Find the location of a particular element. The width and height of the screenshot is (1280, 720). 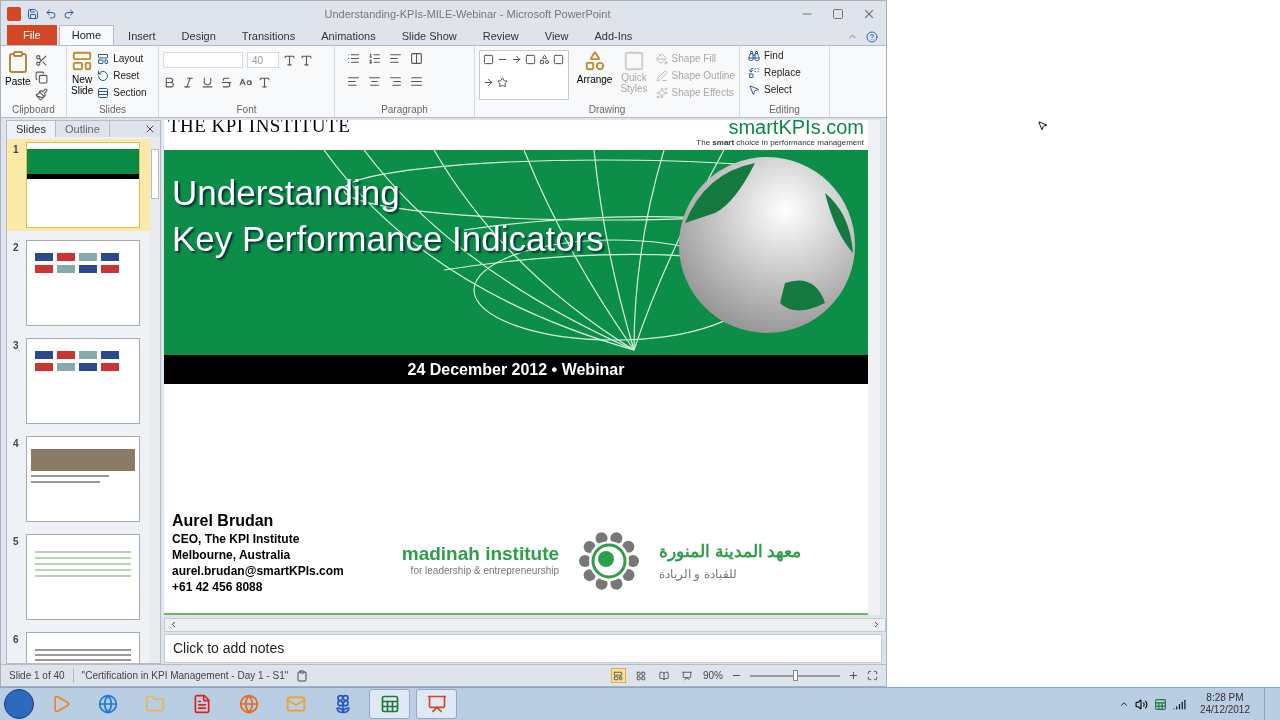

network-icon is located at coordinates (1179, 704).